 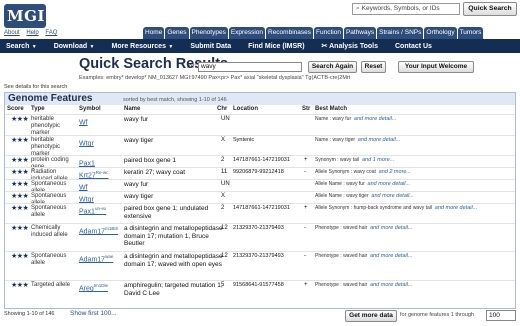 I want to click on best-match-label: Synonym : wavy tail, so click(x=337, y=160).